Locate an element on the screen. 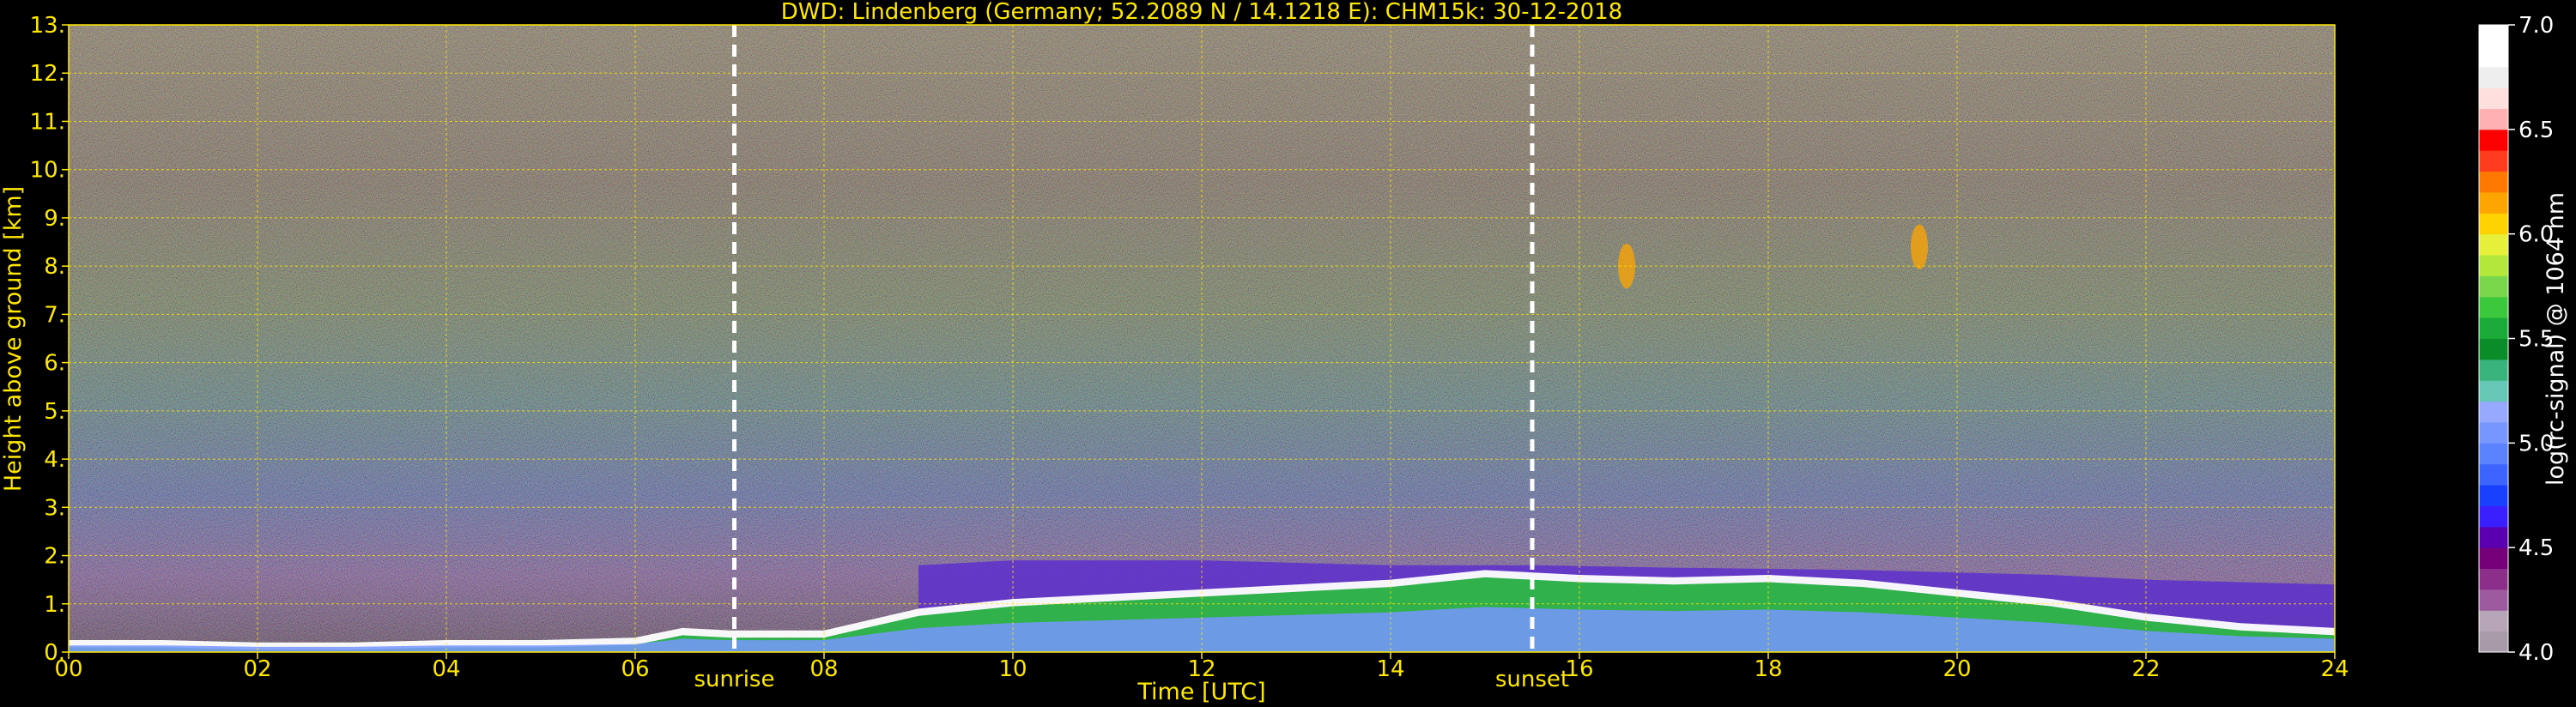  x-tick-label: 02 is located at coordinates (257, 669).